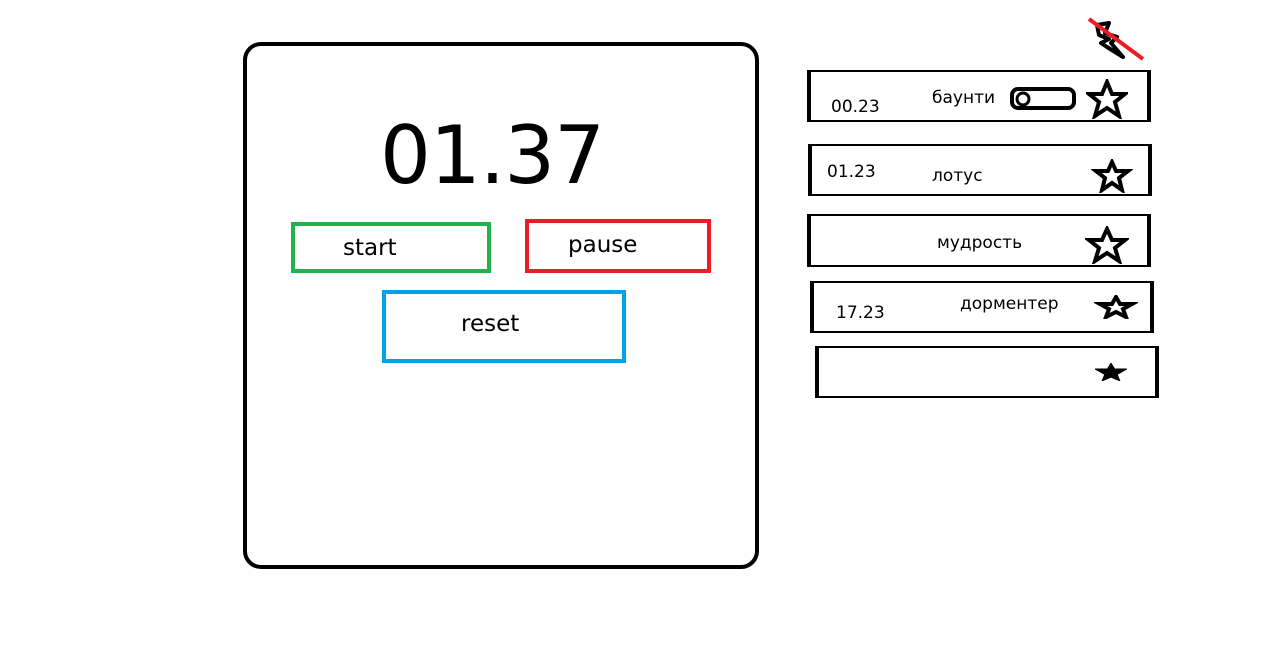 This screenshot has height=659, width=1271. Describe the element at coordinates (1043, 99) in the screenshot. I see `toggle-switch` at that location.